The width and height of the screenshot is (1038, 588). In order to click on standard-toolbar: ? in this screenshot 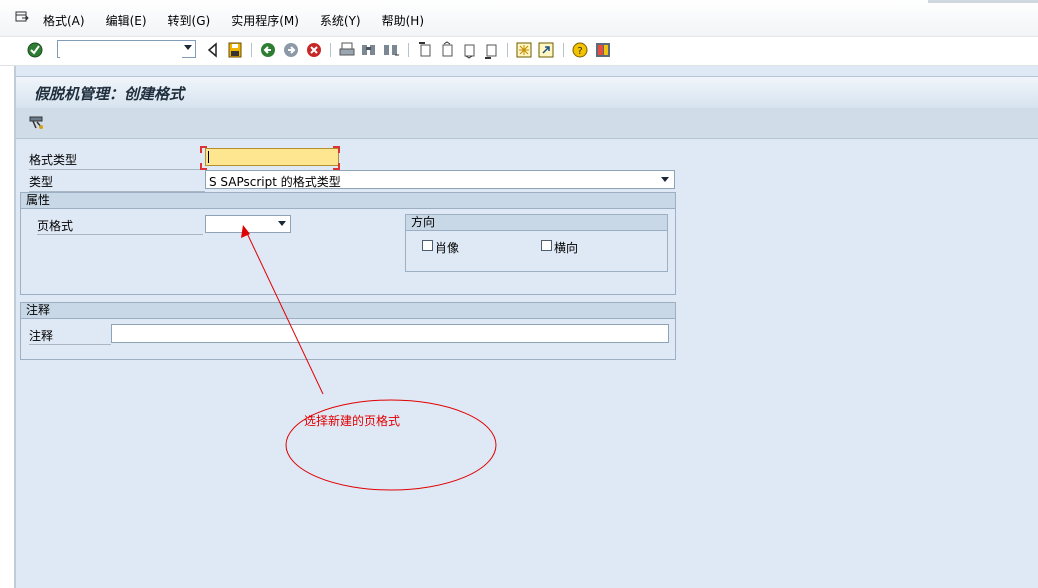, I will do `click(519, 51)`.